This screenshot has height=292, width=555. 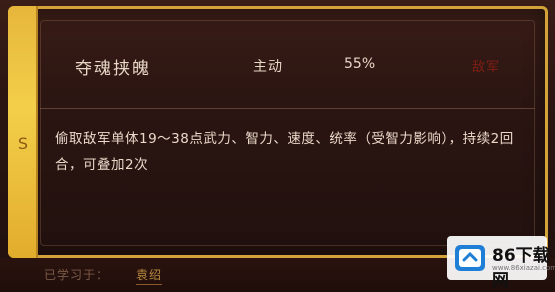 I want to click on skill-type: 主动, so click(x=268, y=67).